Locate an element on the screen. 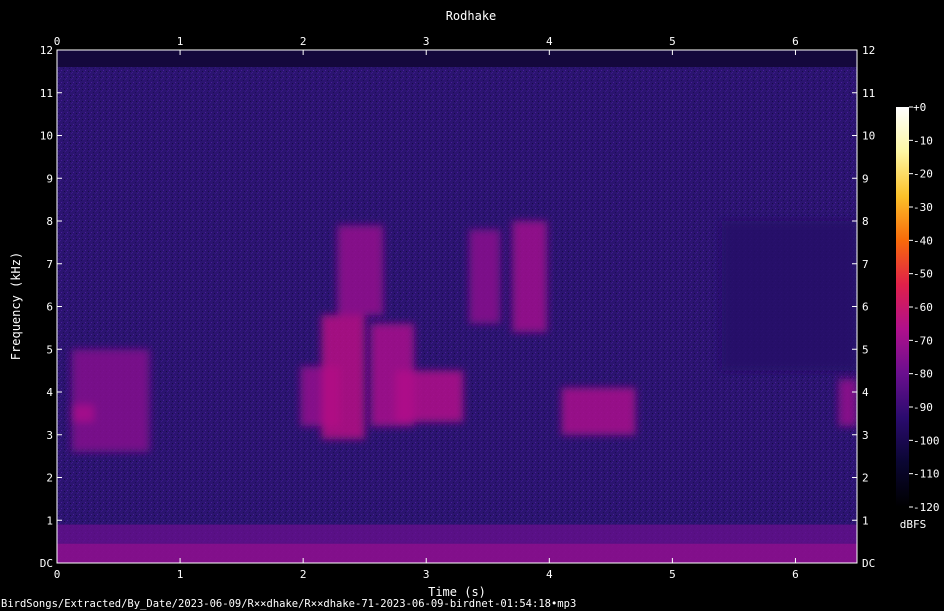 The image size is (944, 611). y-tick-label-left: 7 is located at coordinates (49, 264).